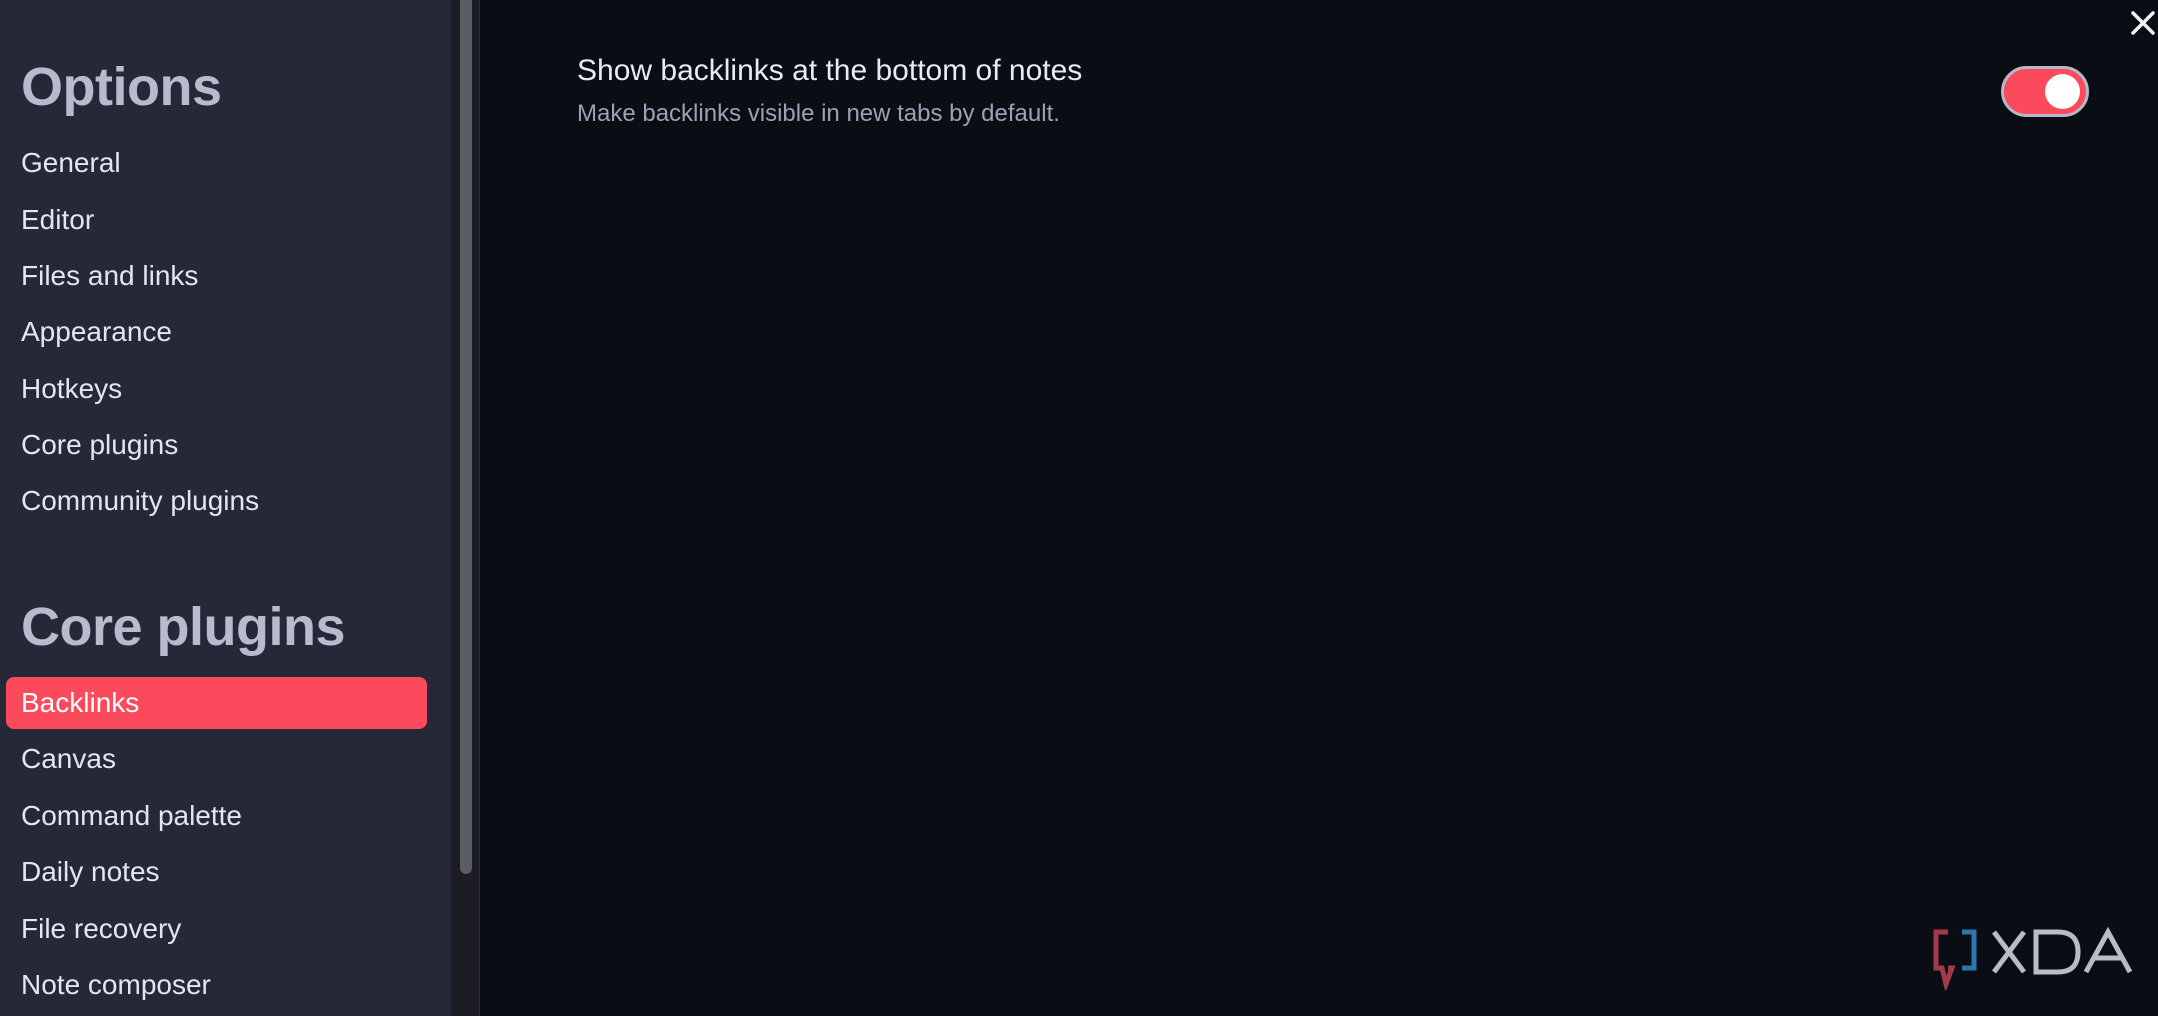 Image resolution: width=2158 pixels, height=1016 pixels. What do you see at coordinates (216, 220) in the screenshot?
I see `sidebar-item-editor: Editor` at bounding box center [216, 220].